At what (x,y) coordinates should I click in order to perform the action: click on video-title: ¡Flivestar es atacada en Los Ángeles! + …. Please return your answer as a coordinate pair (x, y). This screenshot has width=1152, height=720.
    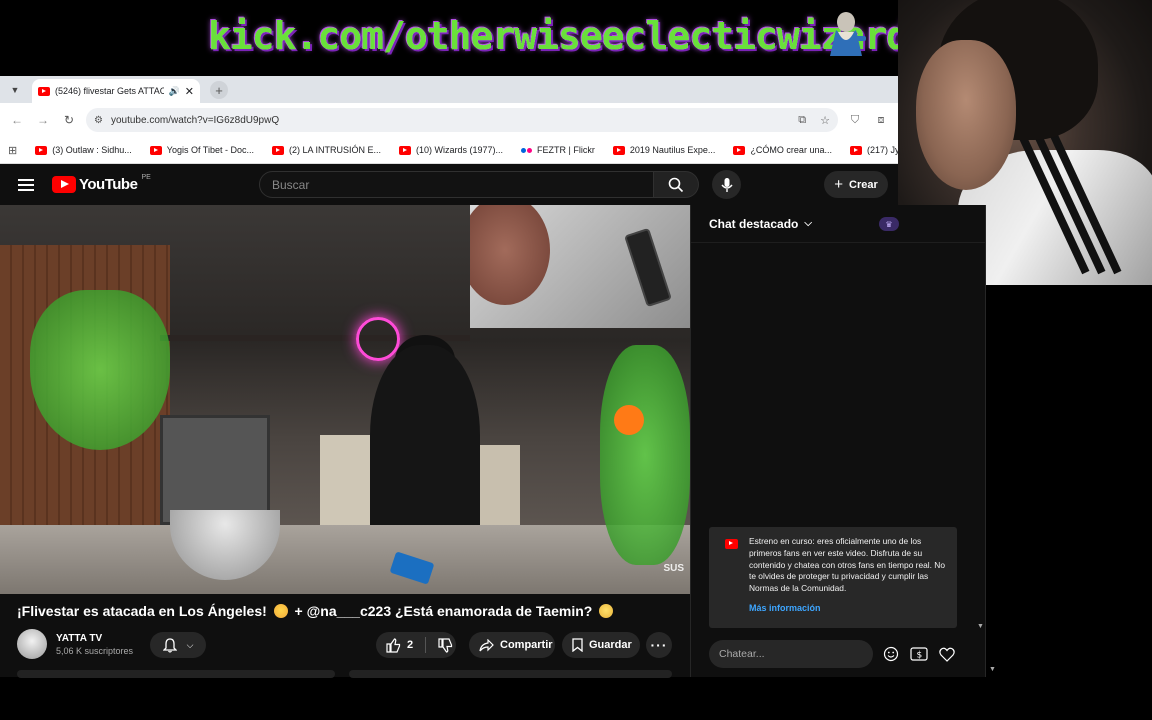
    Looking at the image, I should click on (352, 611).